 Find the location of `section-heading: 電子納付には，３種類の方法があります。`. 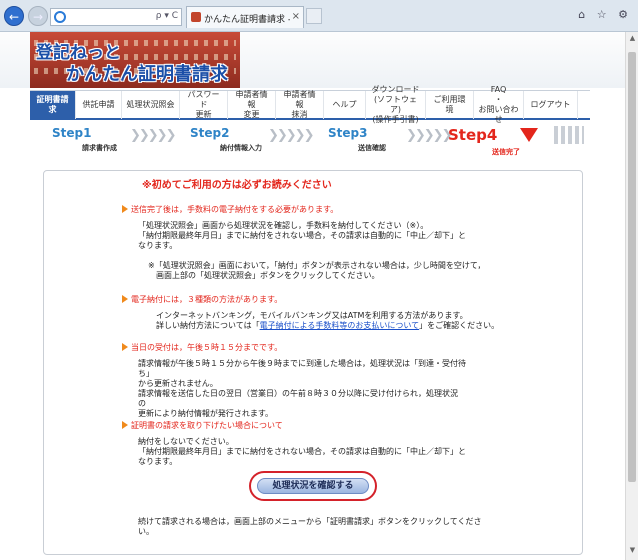

section-heading: 電子納付には，３種類の方法があります。 is located at coordinates (202, 300).